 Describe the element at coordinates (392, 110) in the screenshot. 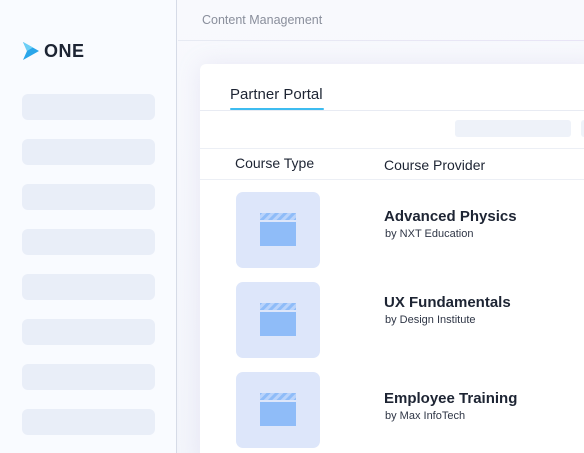

I see `tabs-divider` at that location.